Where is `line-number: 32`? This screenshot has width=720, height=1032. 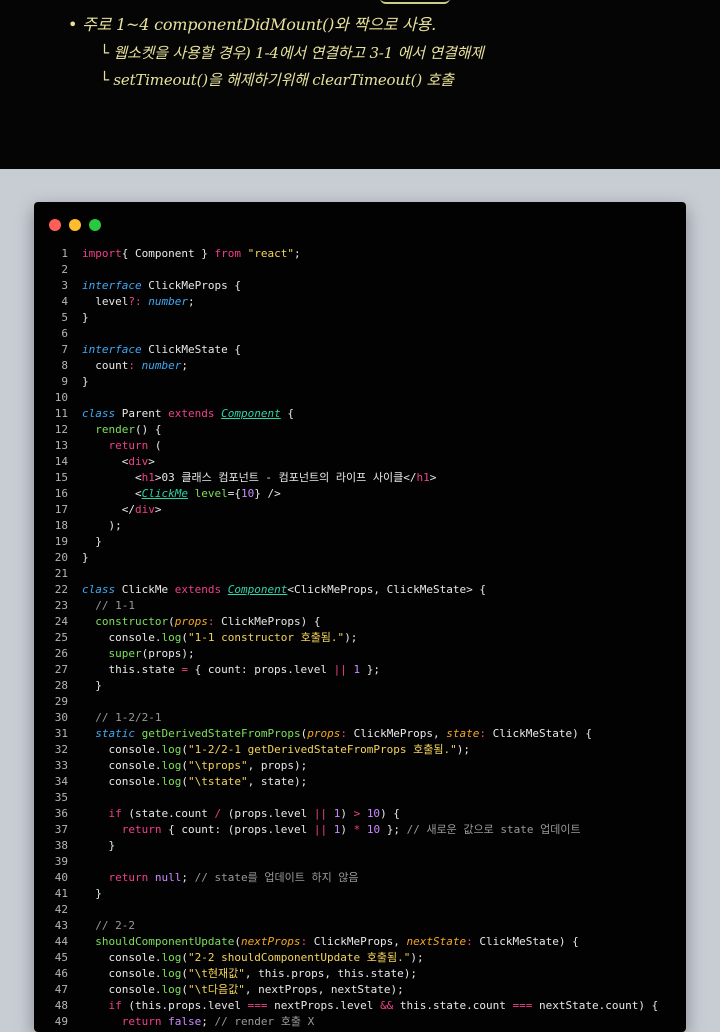
line-number: 32 is located at coordinates (61, 749).